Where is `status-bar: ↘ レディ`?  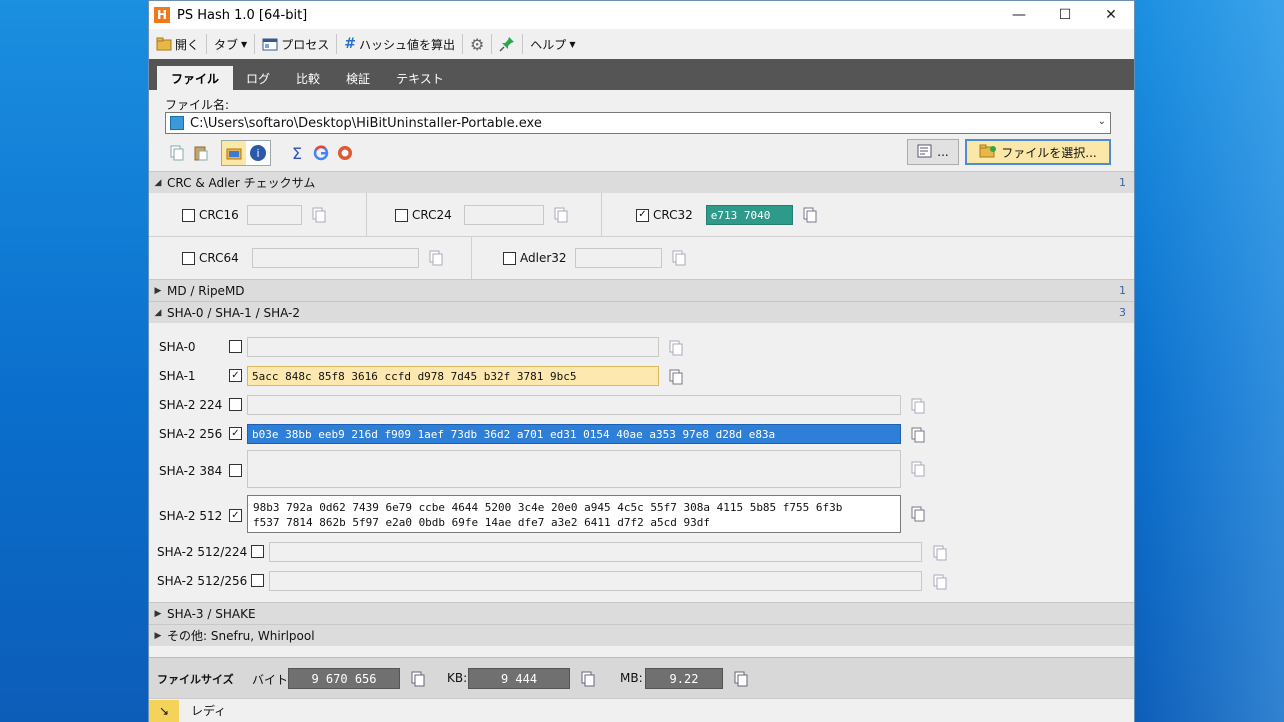 status-bar: ↘ レディ is located at coordinates (641, 710).